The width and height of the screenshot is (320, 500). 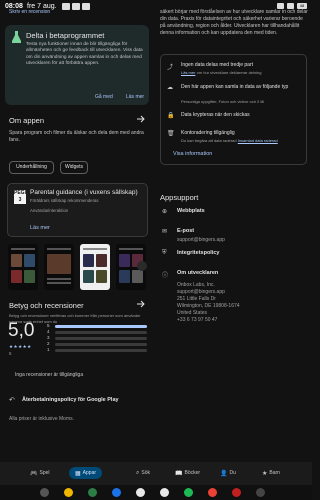 I want to click on nav-kids: ★ Barn, so click(x=271, y=473).